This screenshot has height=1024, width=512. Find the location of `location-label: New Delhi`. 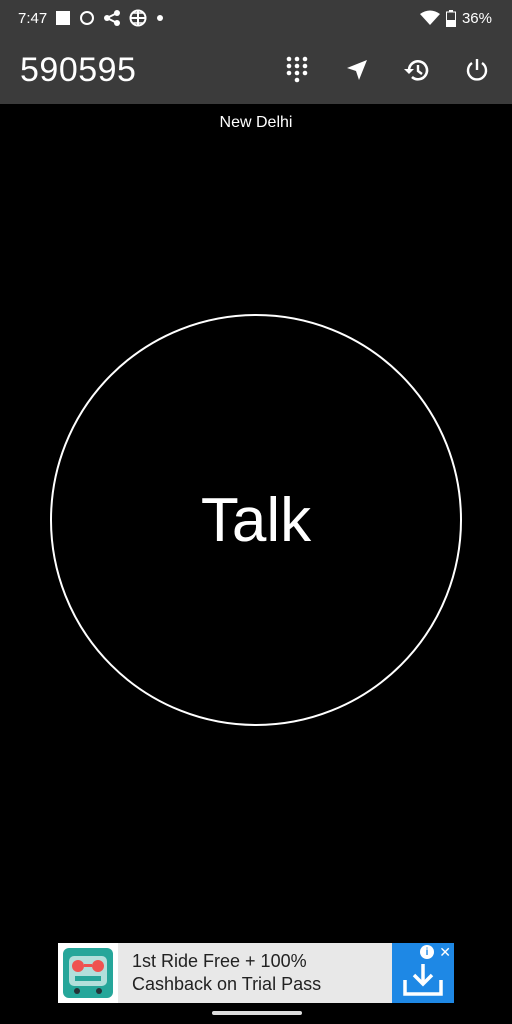

location-label: New Delhi is located at coordinates (256, 122).